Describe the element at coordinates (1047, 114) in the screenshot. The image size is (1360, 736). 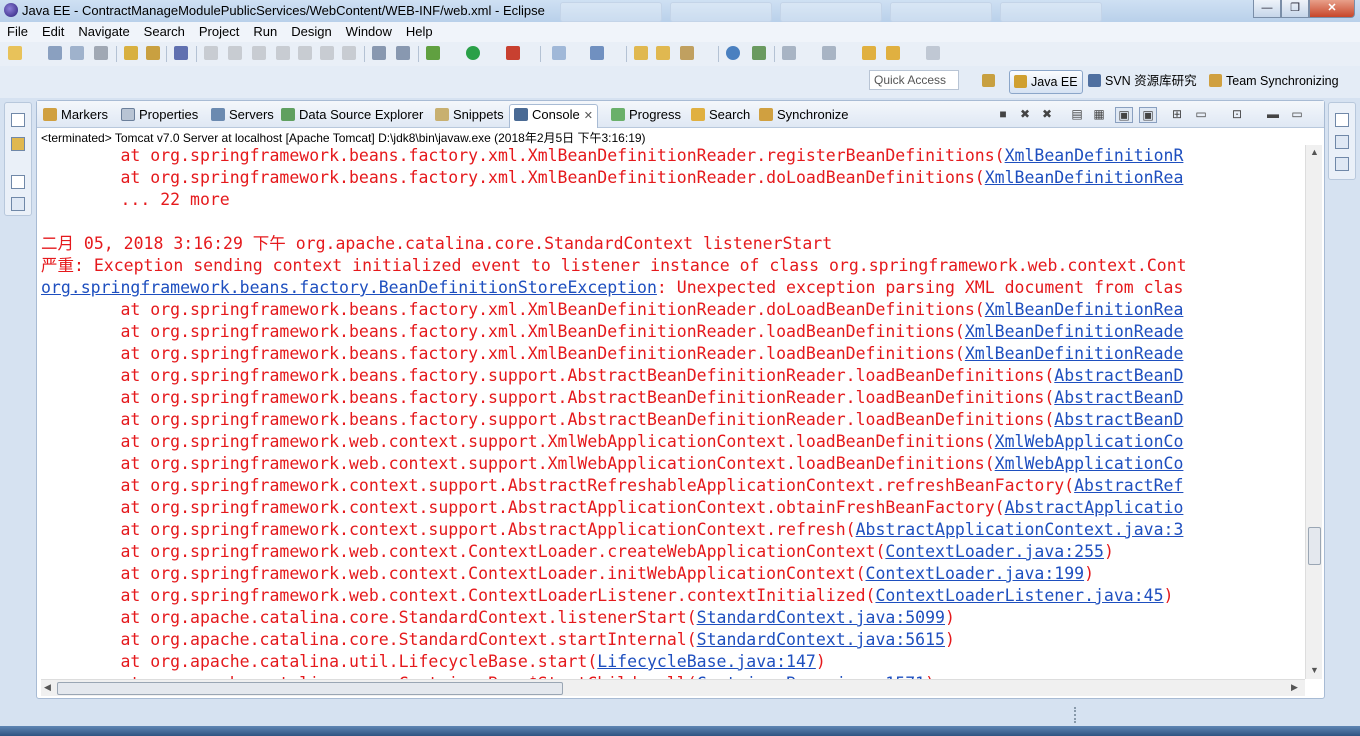
I see `remove-all-terminated-icon: ✖` at that location.